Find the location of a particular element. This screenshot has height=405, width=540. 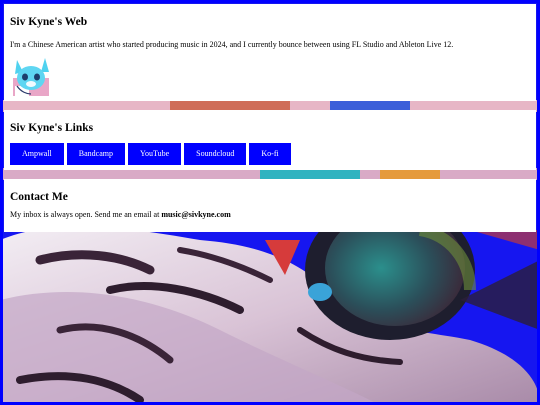

link-bandcamp: Bandcamp is located at coordinates (95, 154).